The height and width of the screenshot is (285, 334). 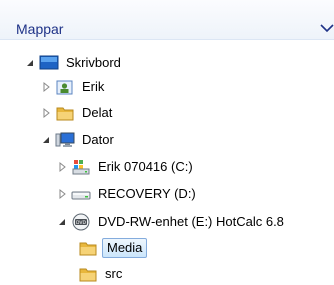 What do you see at coordinates (49, 63) in the screenshot?
I see `desktop-icon` at bounding box center [49, 63].